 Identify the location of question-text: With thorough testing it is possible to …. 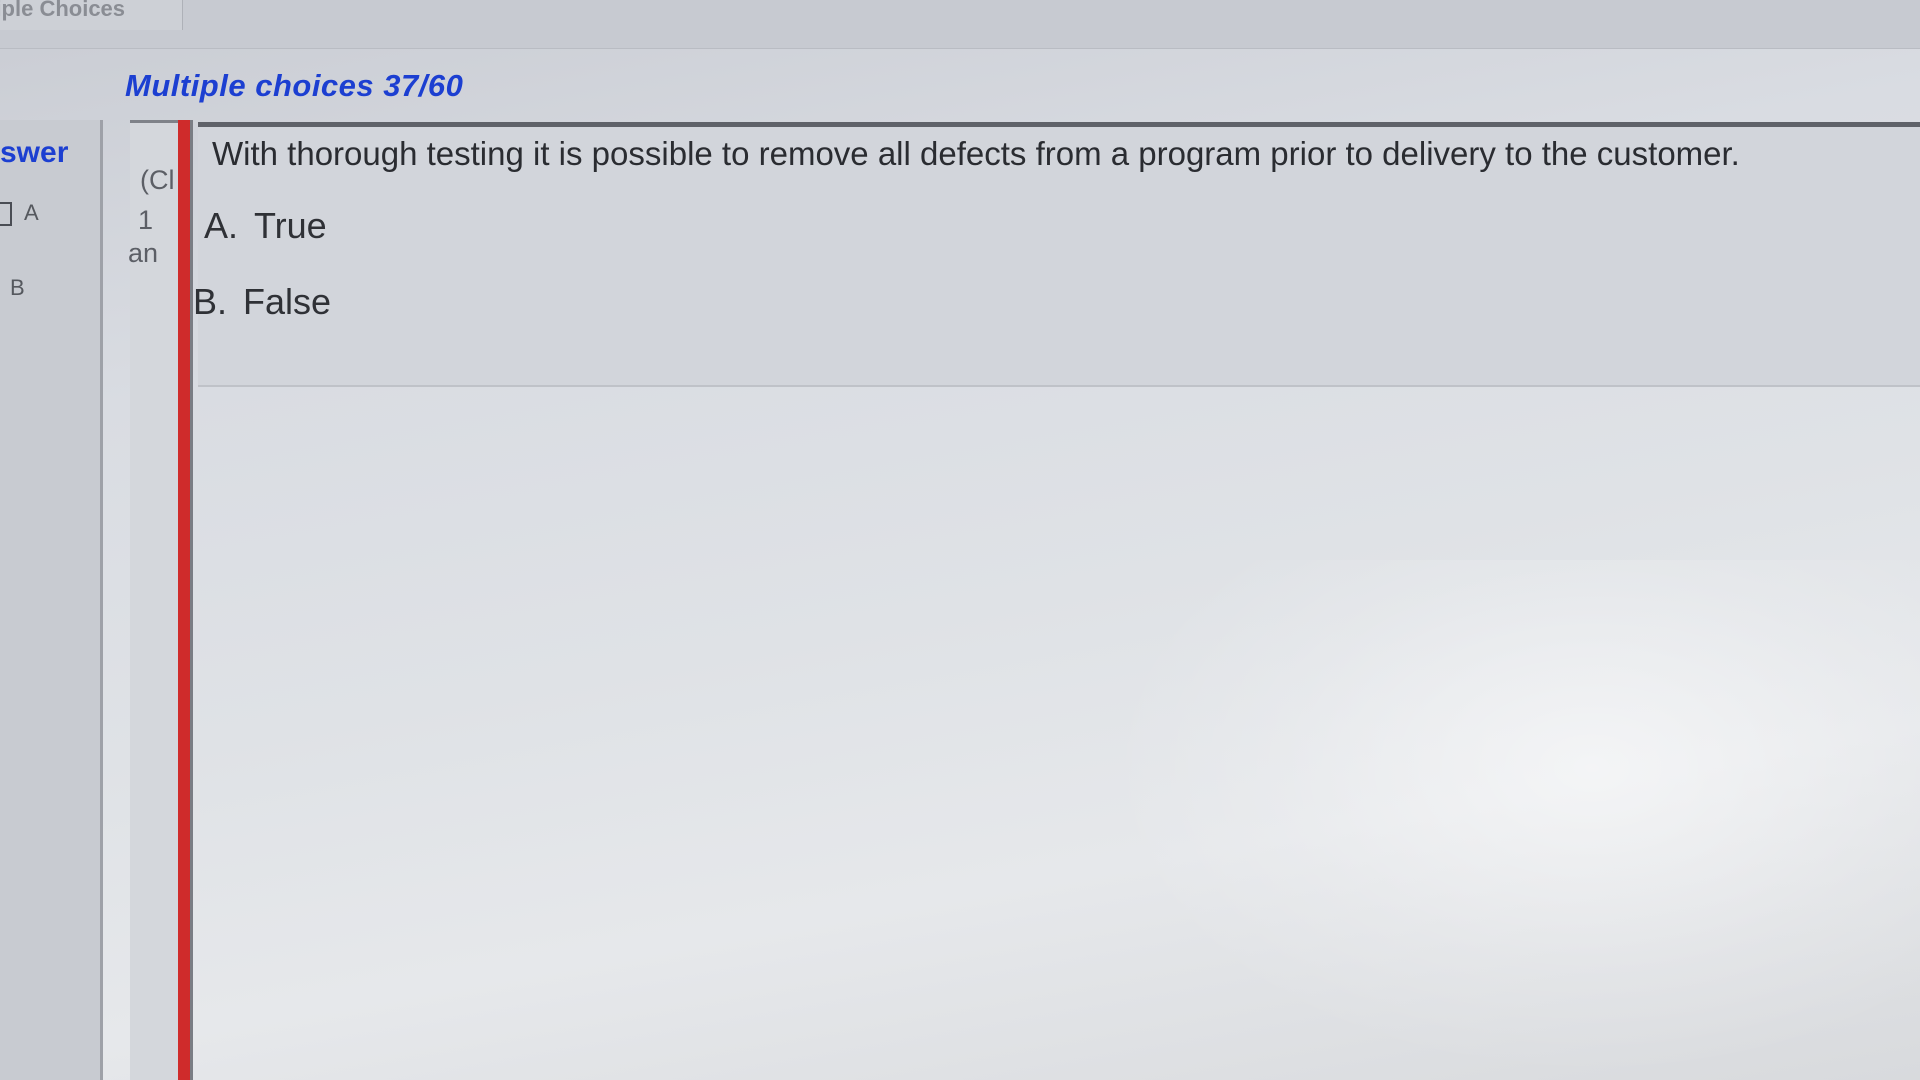
(976, 153).